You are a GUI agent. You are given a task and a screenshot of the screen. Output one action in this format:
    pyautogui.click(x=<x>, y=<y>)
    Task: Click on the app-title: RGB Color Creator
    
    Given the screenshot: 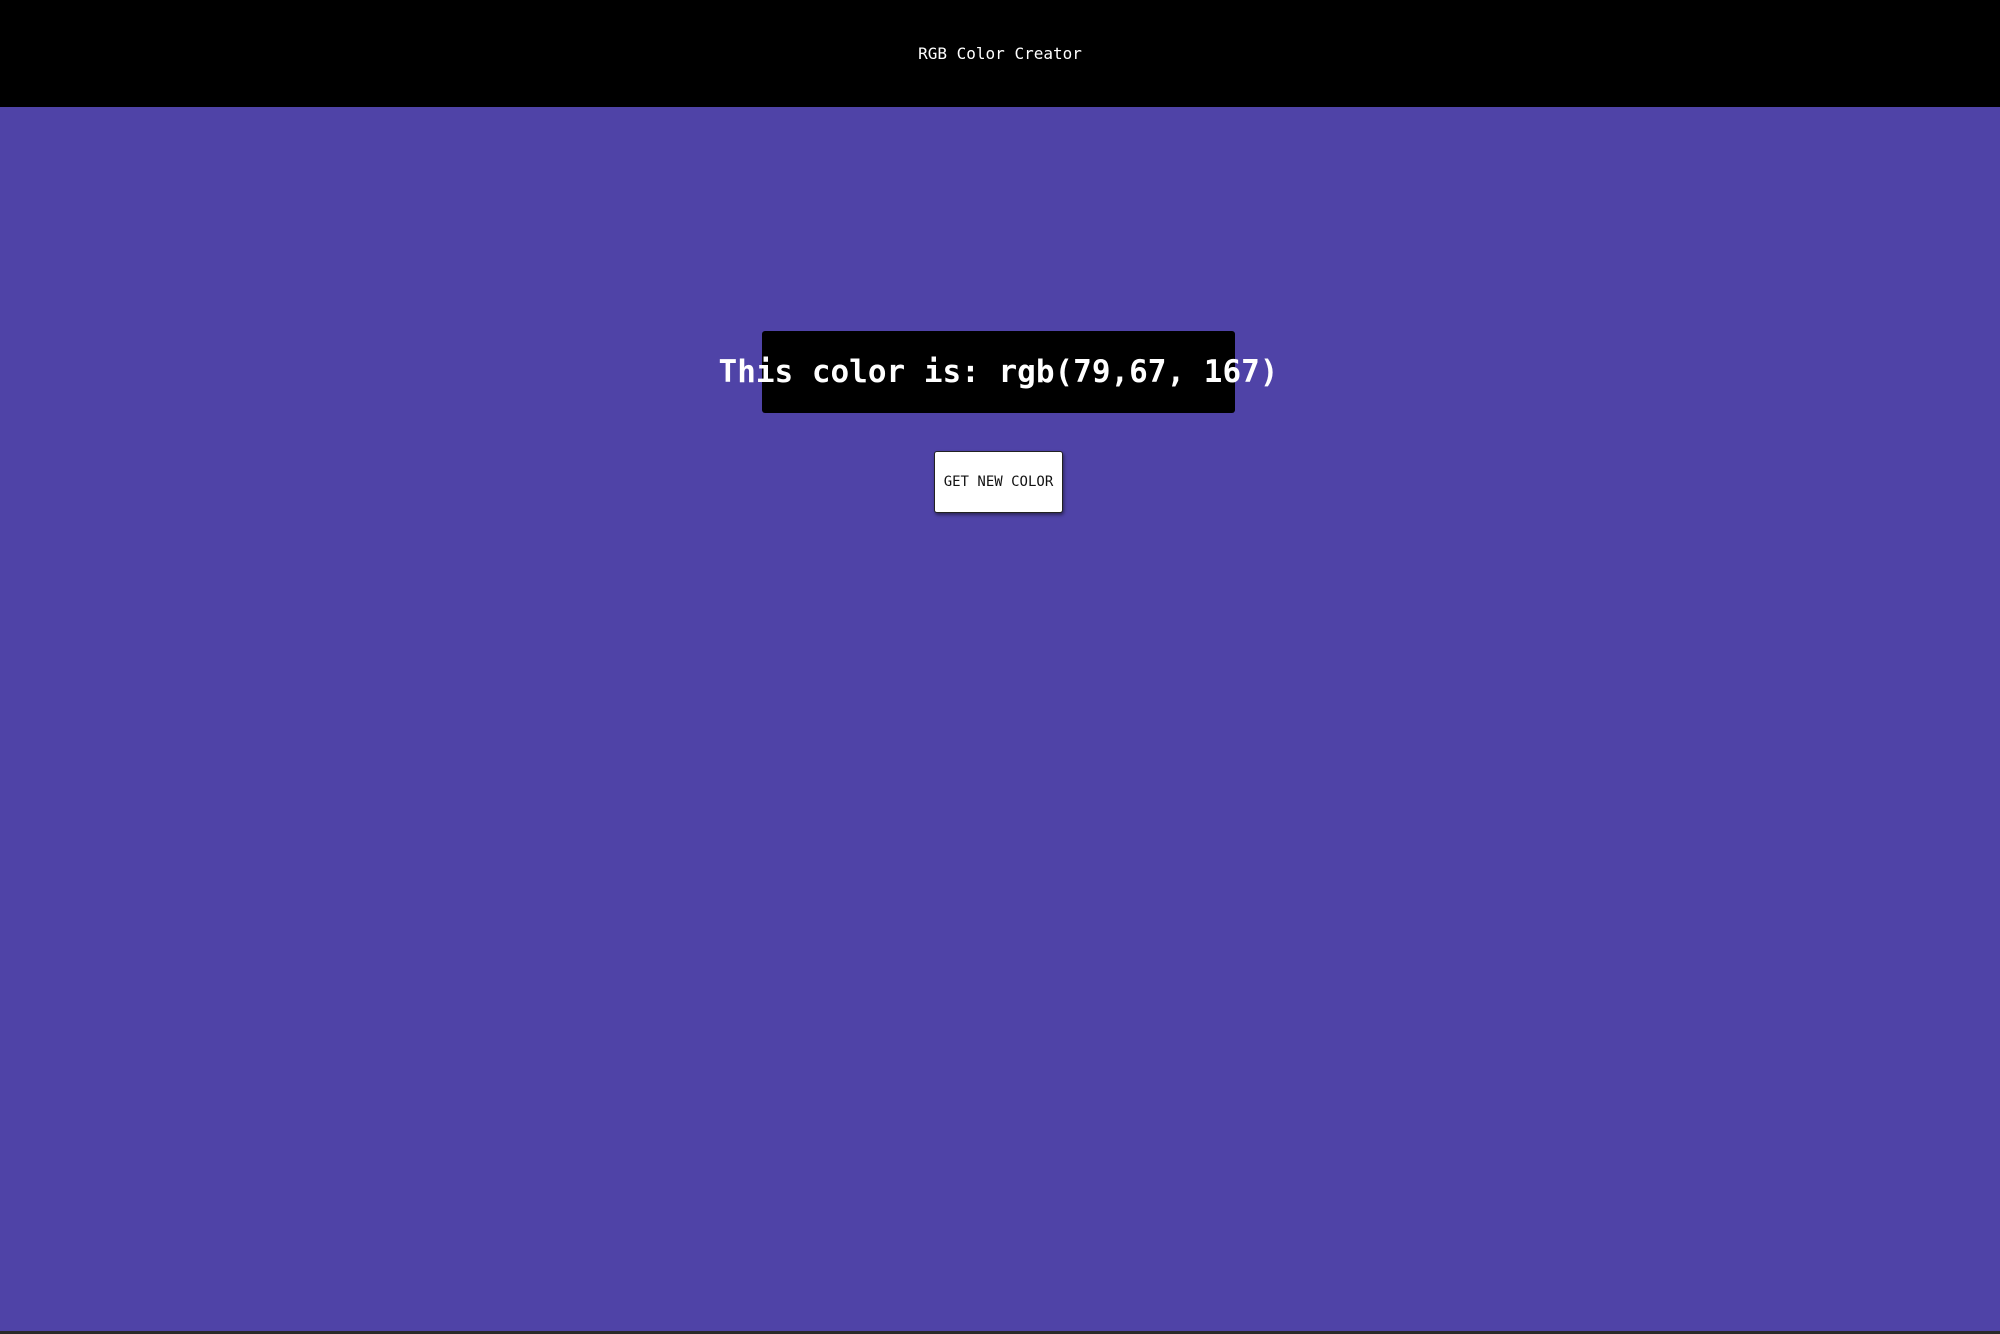 What is the action you would take?
    pyautogui.click(x=1000, y=53)
    